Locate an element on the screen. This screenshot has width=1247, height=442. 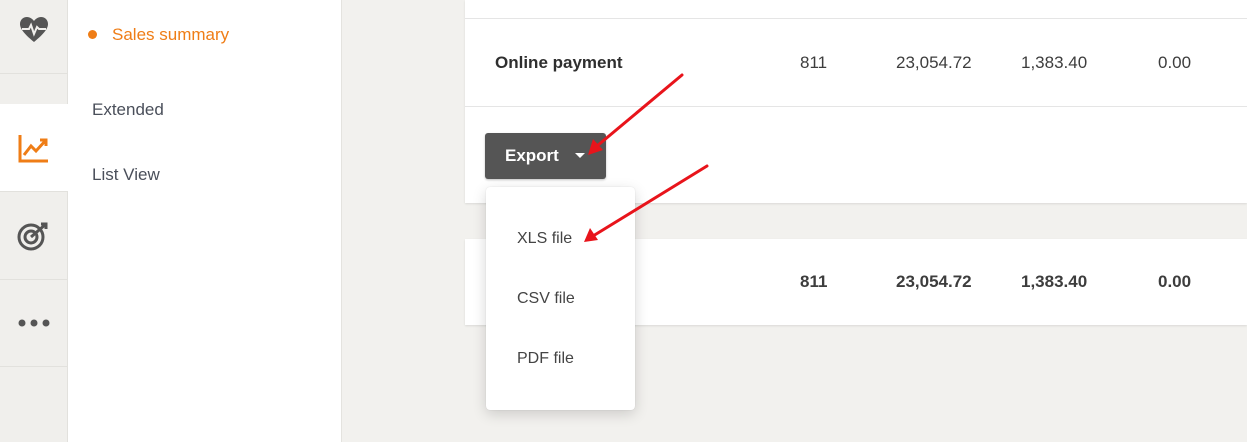
export-option-pdf: PDF file is located at coordinates (545, 359).